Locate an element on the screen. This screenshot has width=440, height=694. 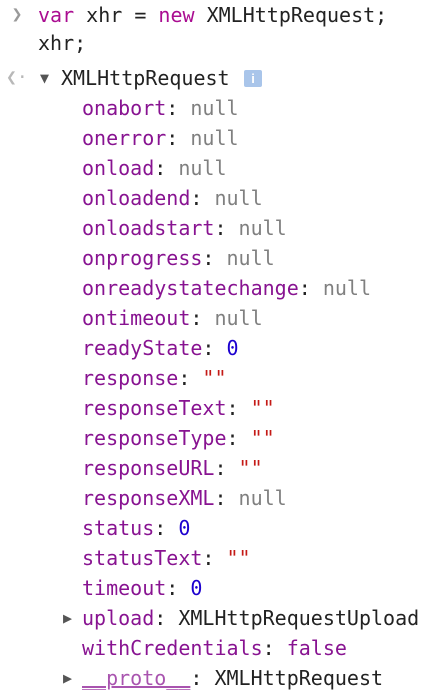
property: response: "" is located at coordinates (154, 378).